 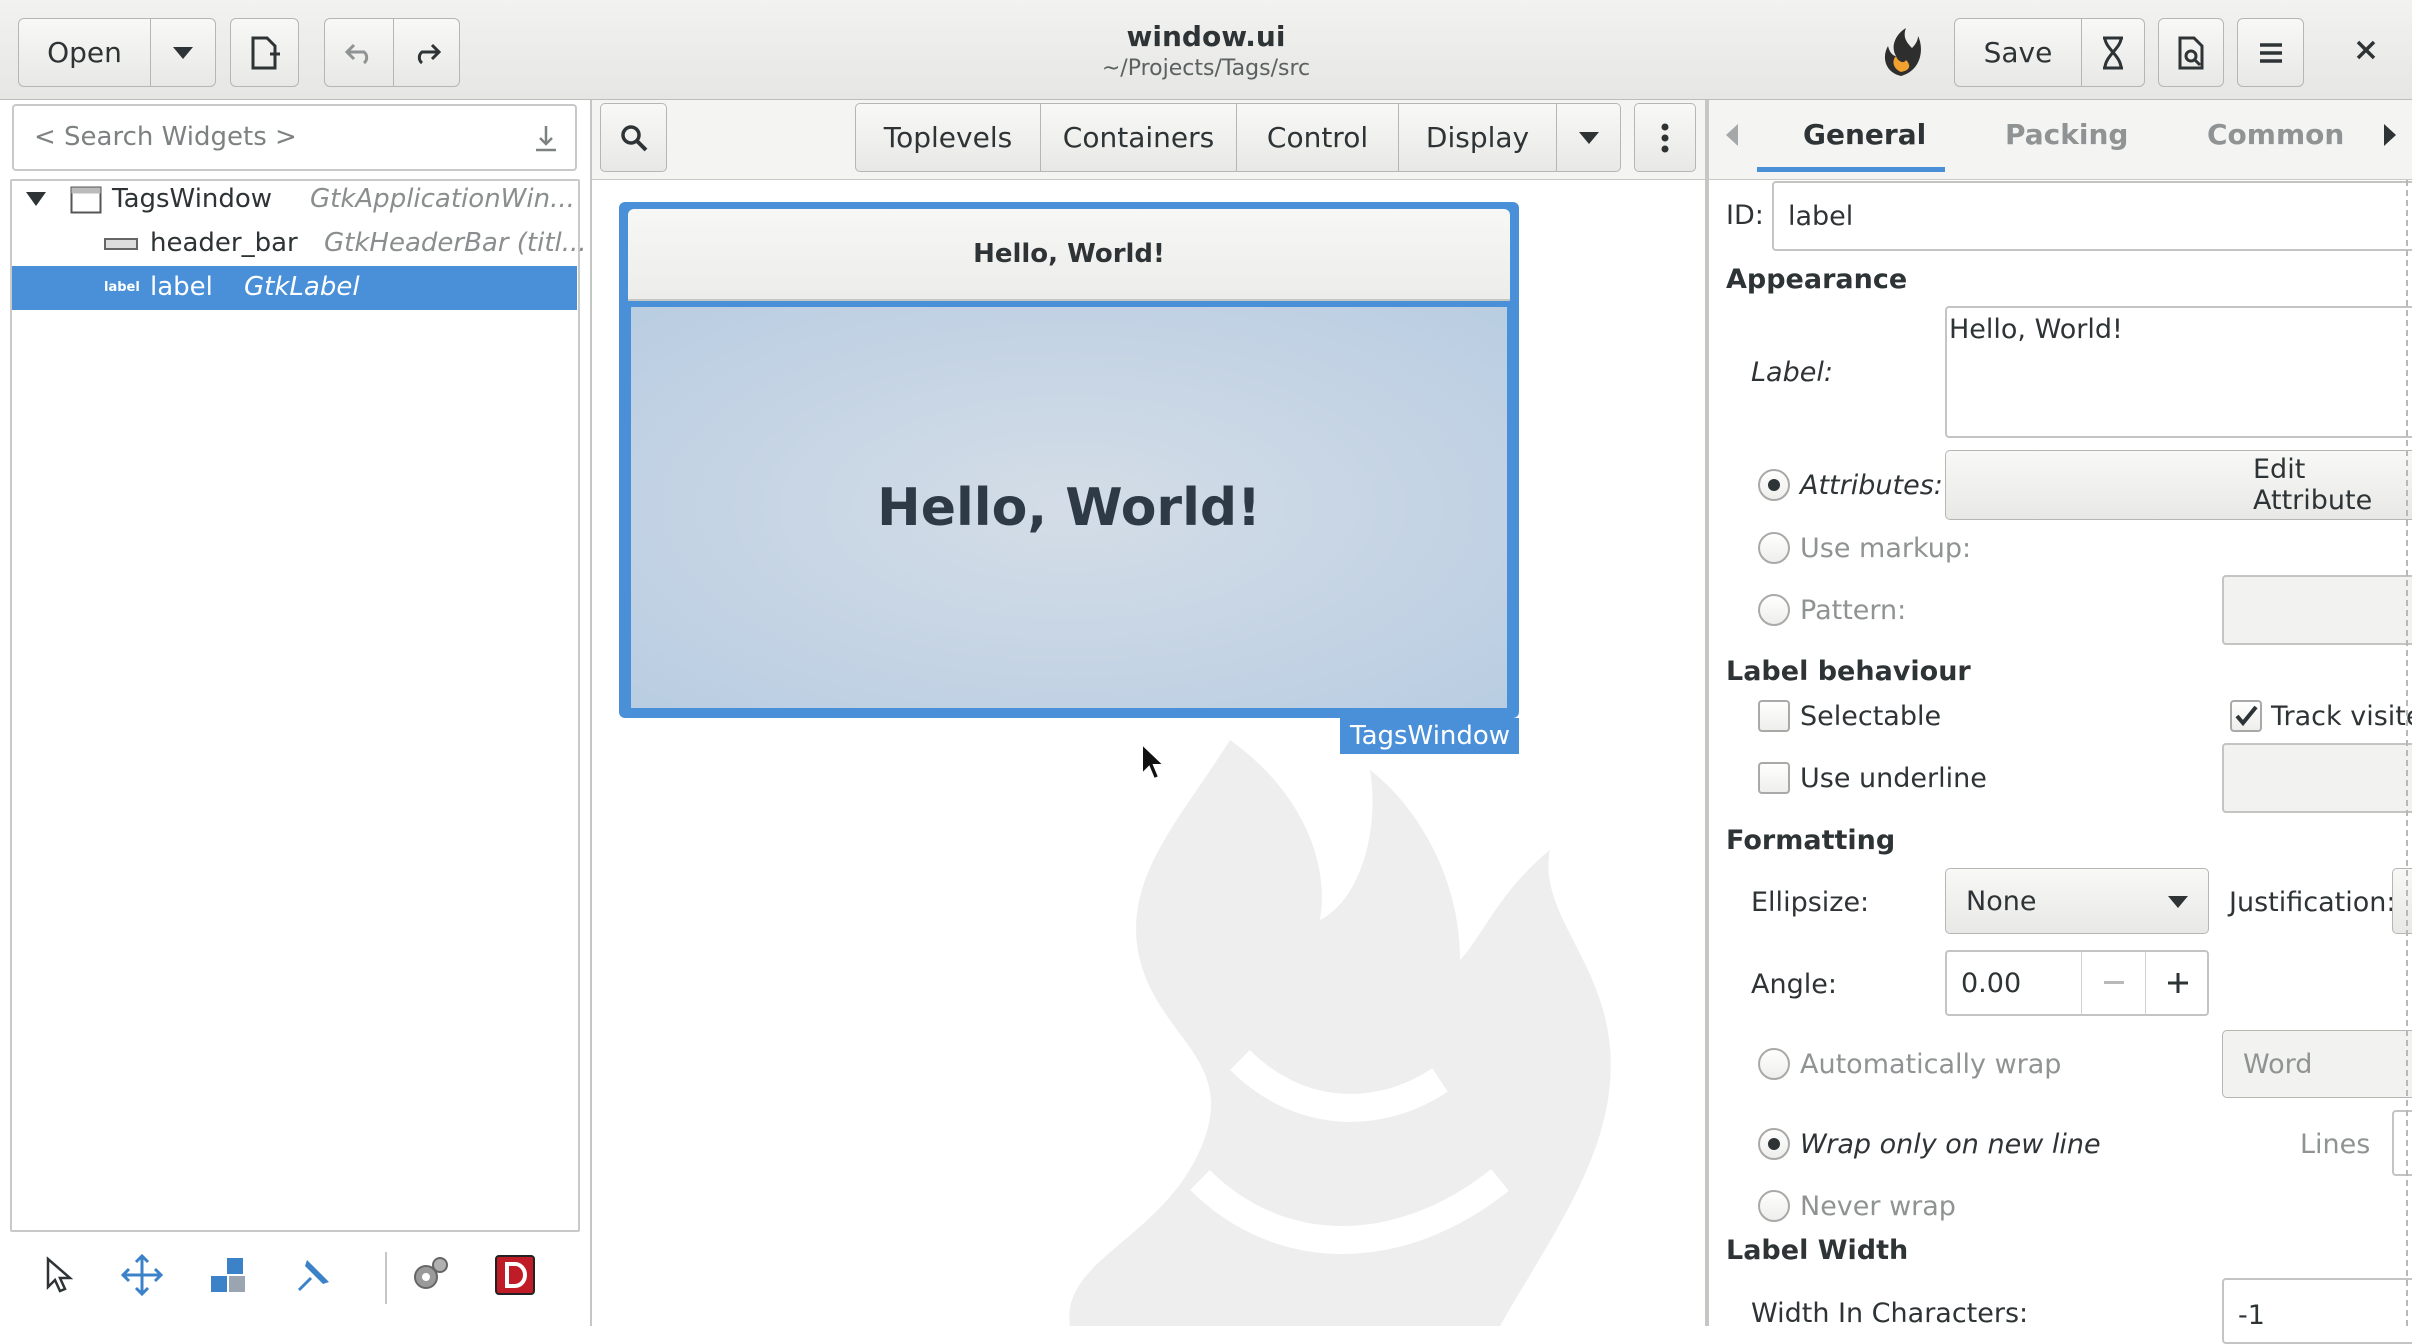 I want to click on palette-menu-button, so click(x=1665, y=137).